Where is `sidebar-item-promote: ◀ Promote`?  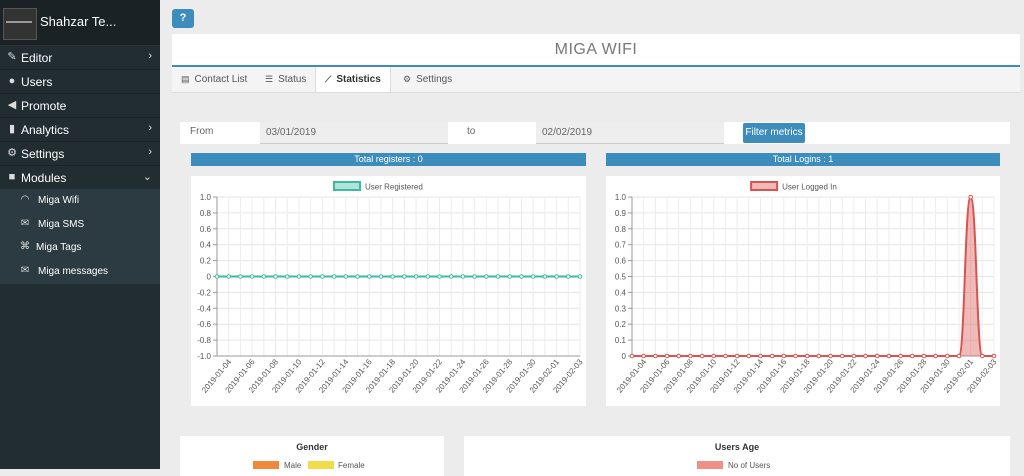 sidebar-item-promote: ◀ Promote is located at coordinates (80, 106).